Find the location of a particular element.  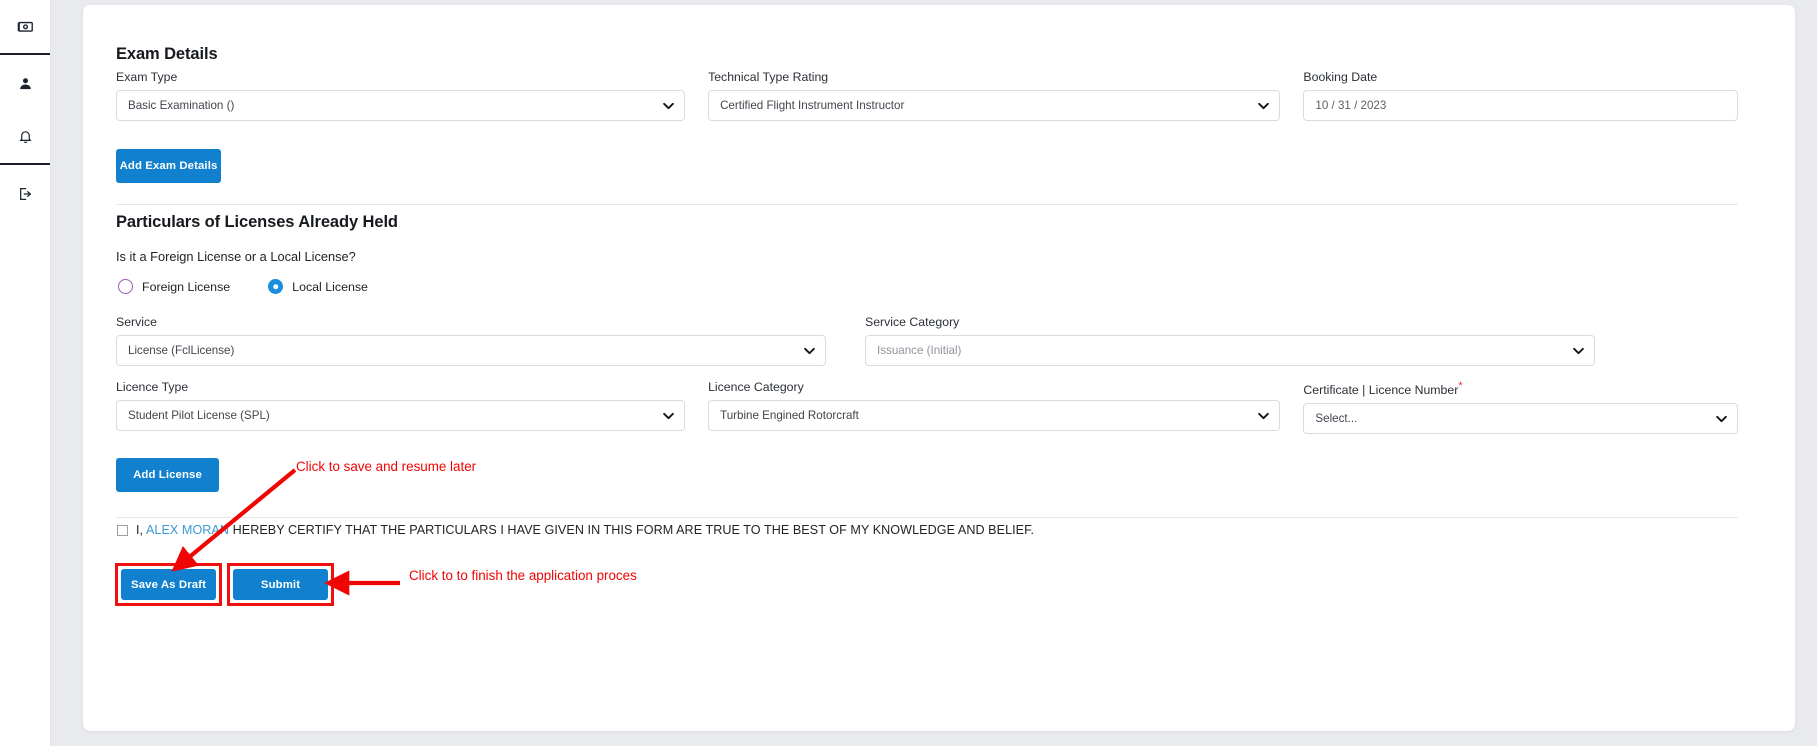

exam-type-label: Exam Type is located at coordinates (147, 77).